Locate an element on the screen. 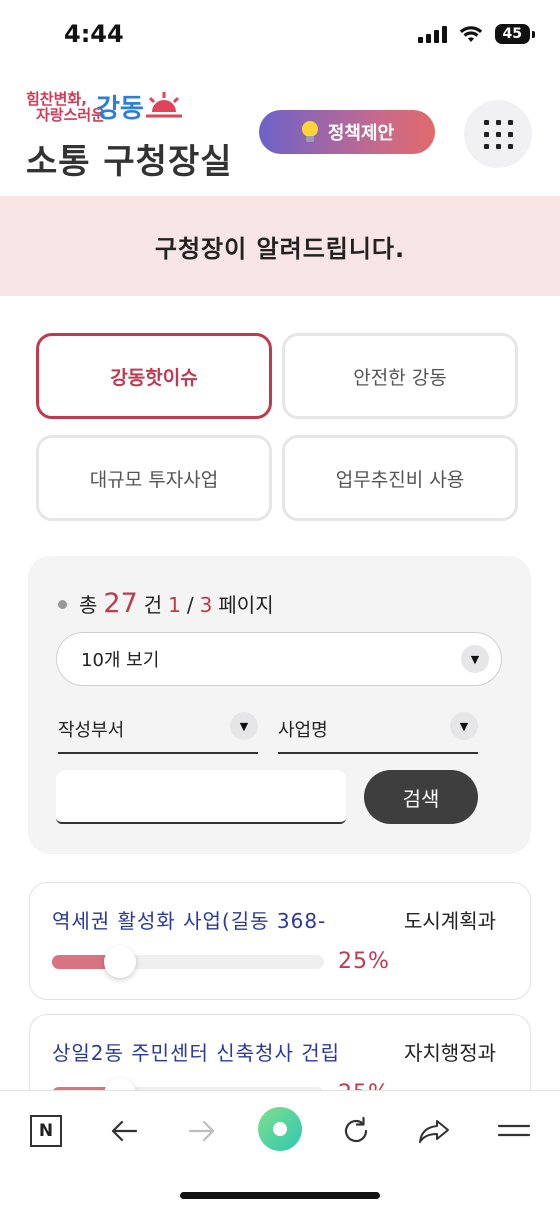 This screenshot has width=560, height=1212. tab-gangdong-hot-issue: 강동핫이슈 is located at coordinates (154, 376).